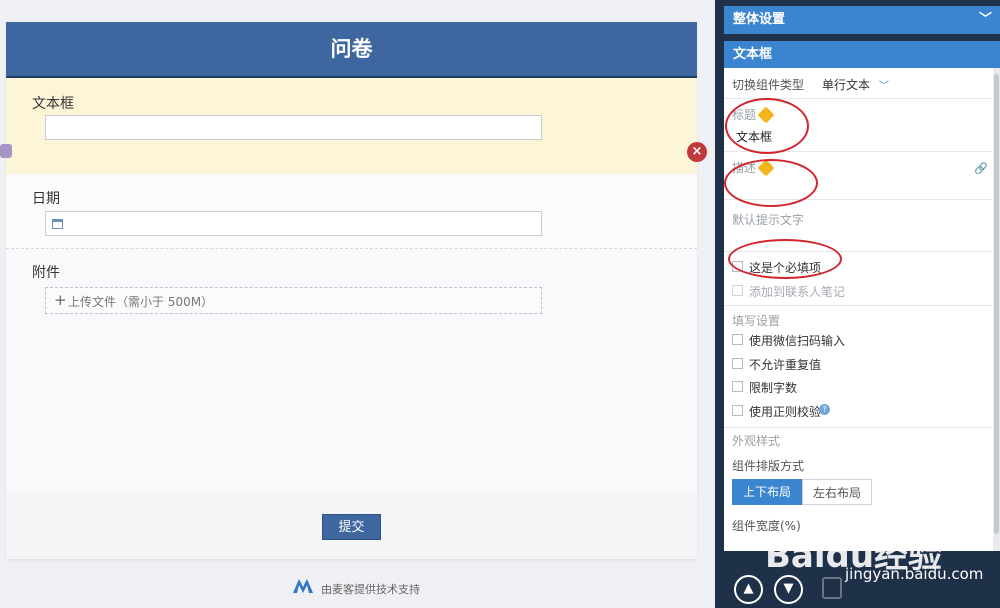  Describe the element at coordinates (46, 199) in the screenshot. I see `field-label: 日期` at that location.